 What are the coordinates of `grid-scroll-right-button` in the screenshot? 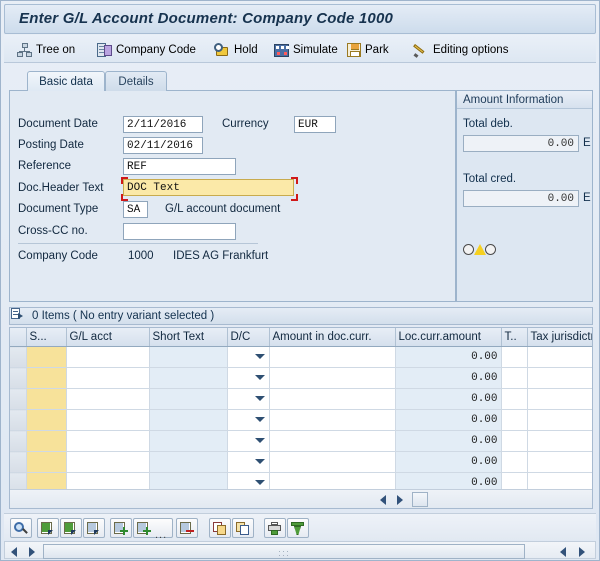 It's located at (400, 499).